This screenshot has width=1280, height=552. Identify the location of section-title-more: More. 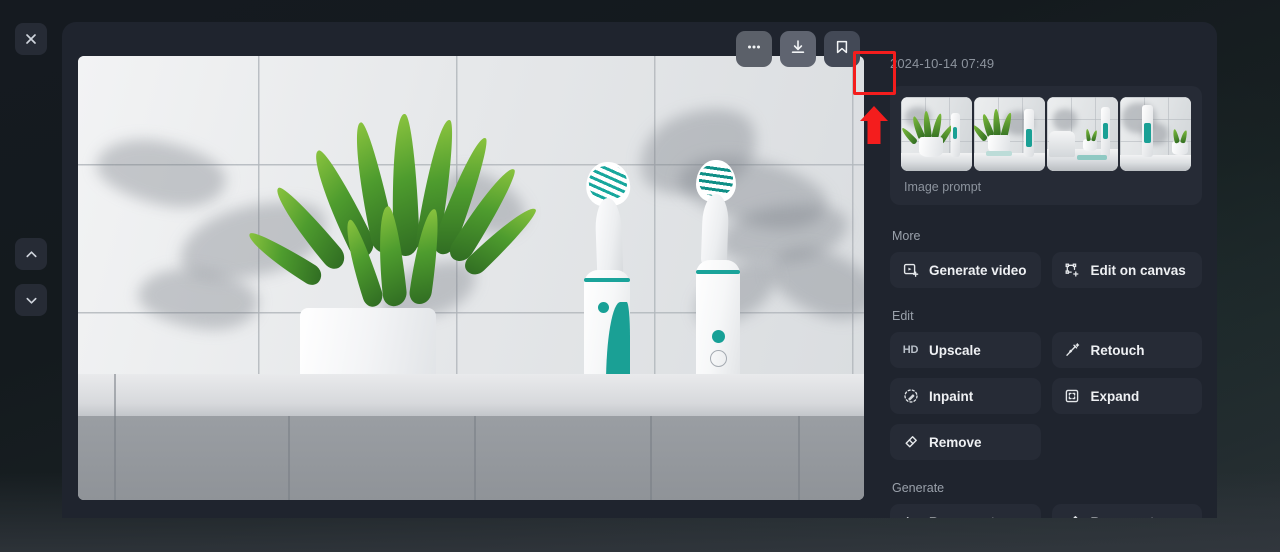
(906, 236).